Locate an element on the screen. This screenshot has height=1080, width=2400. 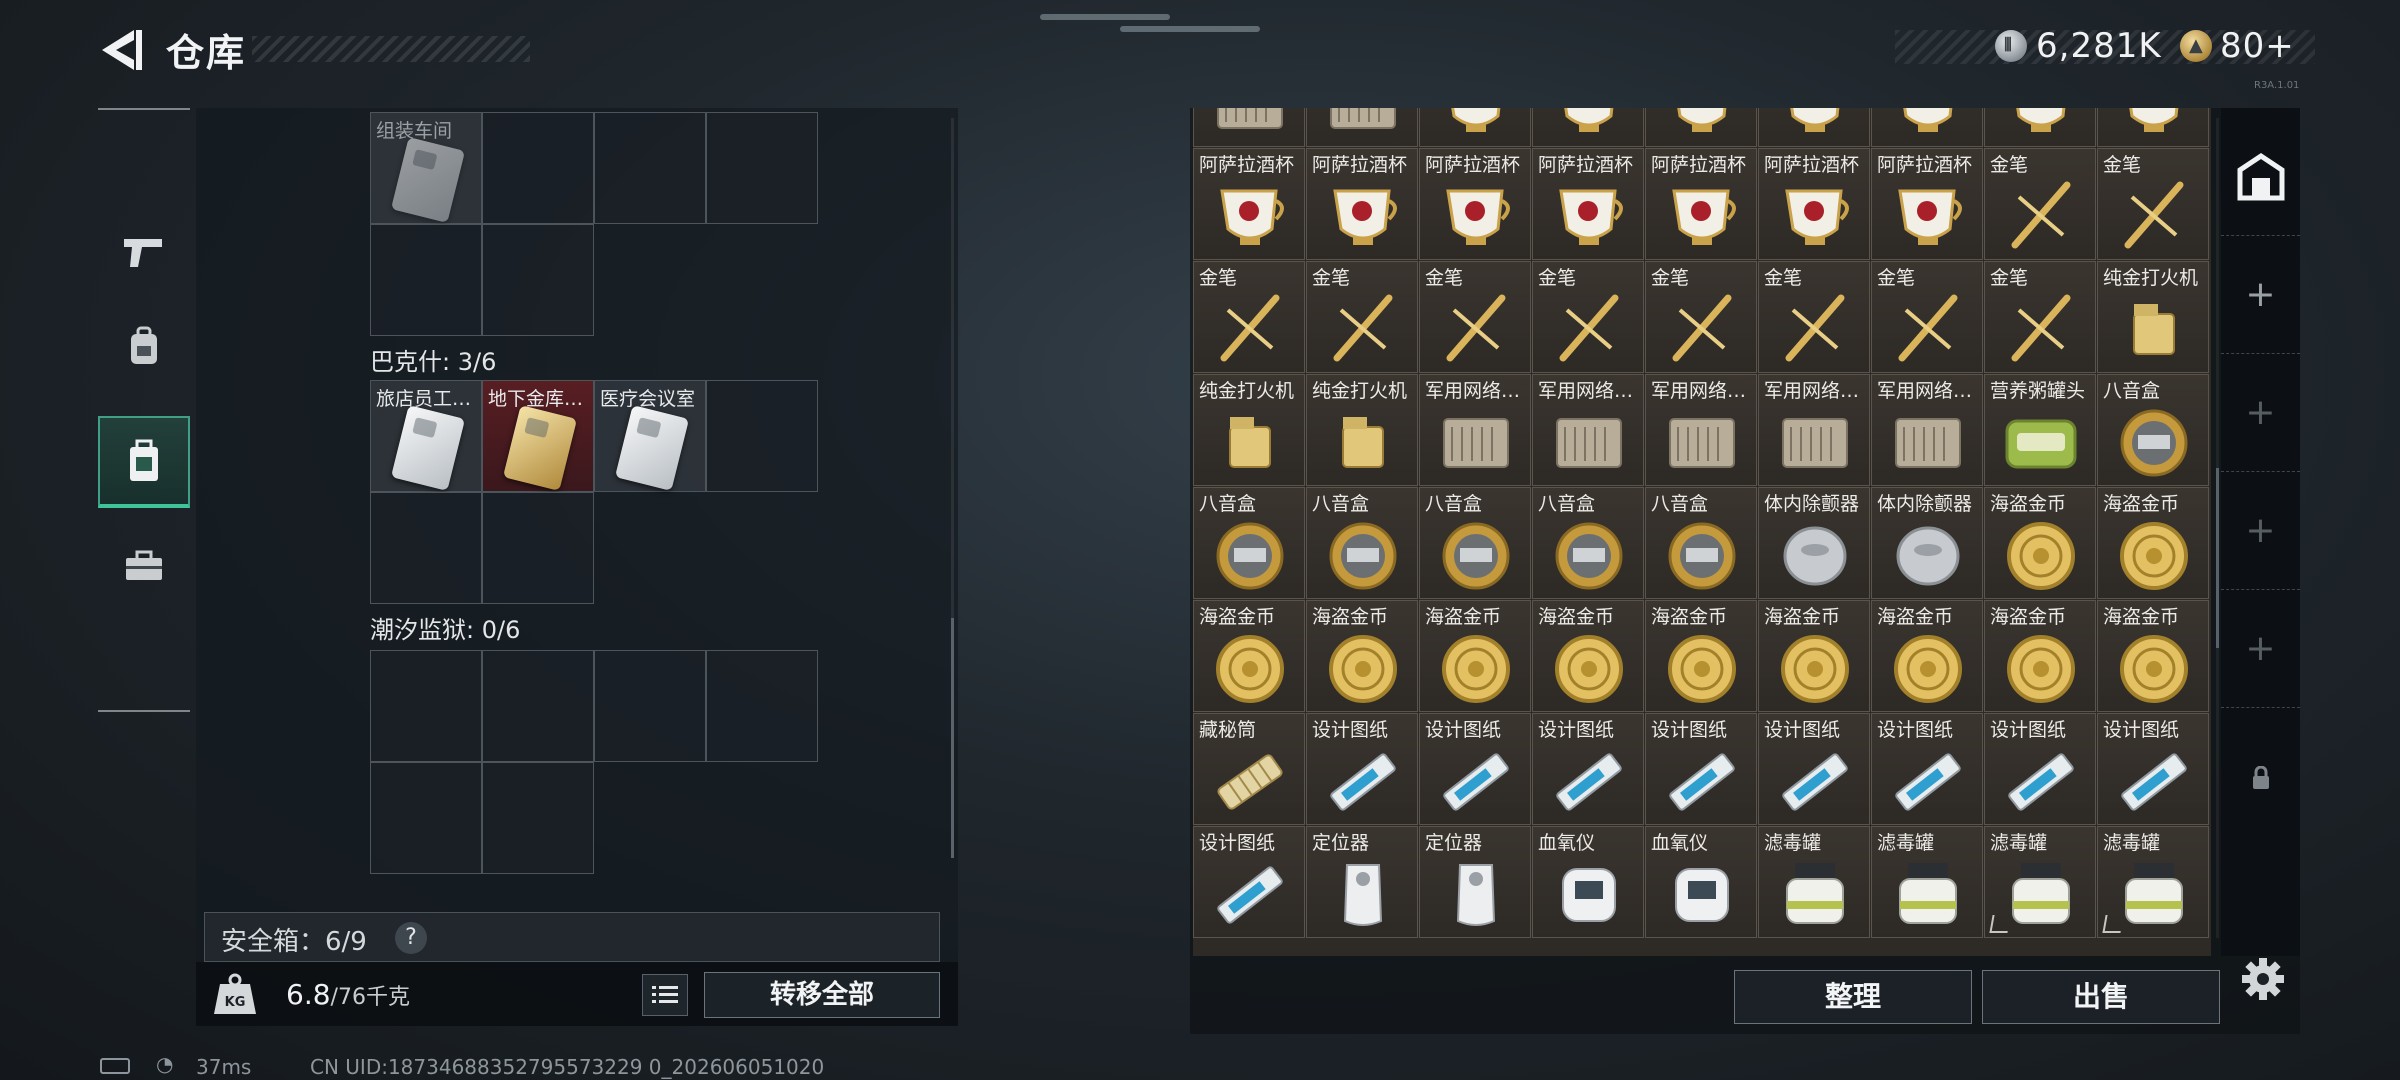
gold-amount: 80+ is located at coordinates (2257, 46).